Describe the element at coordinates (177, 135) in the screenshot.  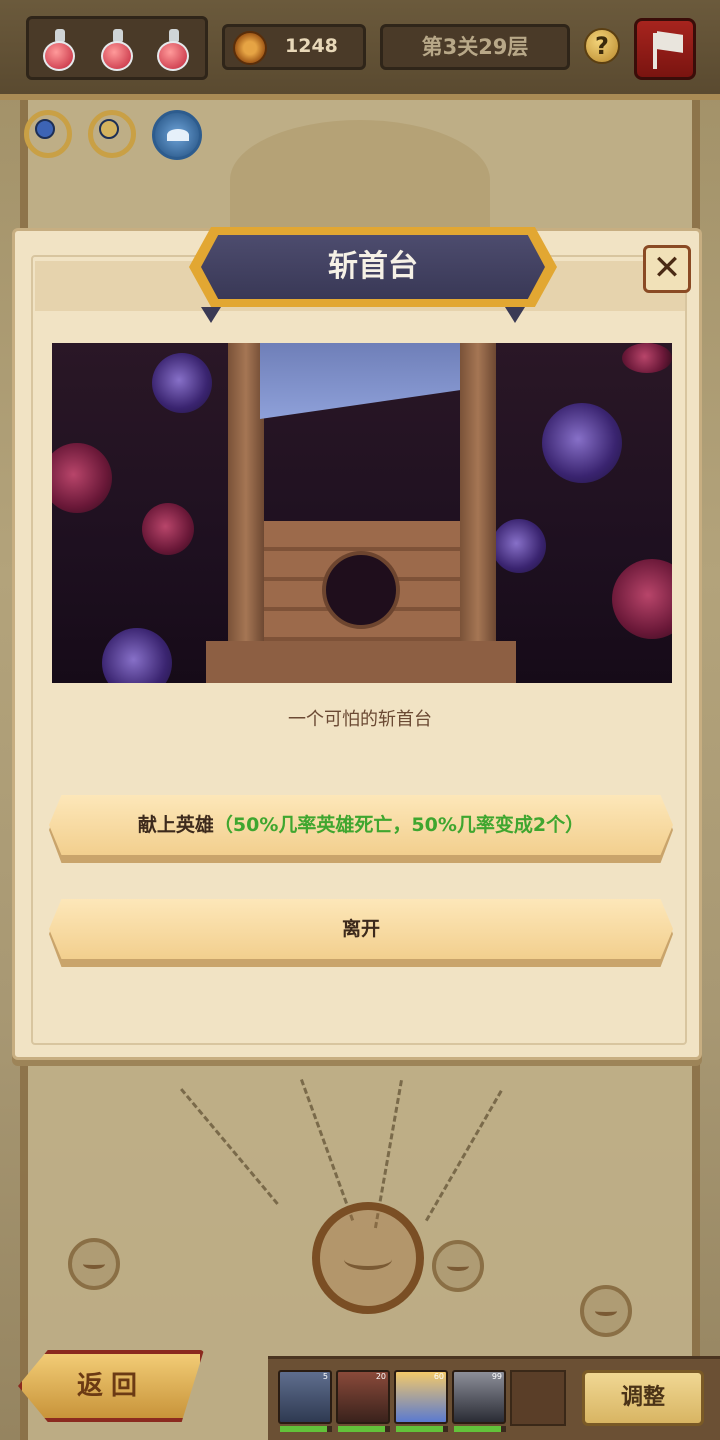
I see `bird-relic-icon` at that location.